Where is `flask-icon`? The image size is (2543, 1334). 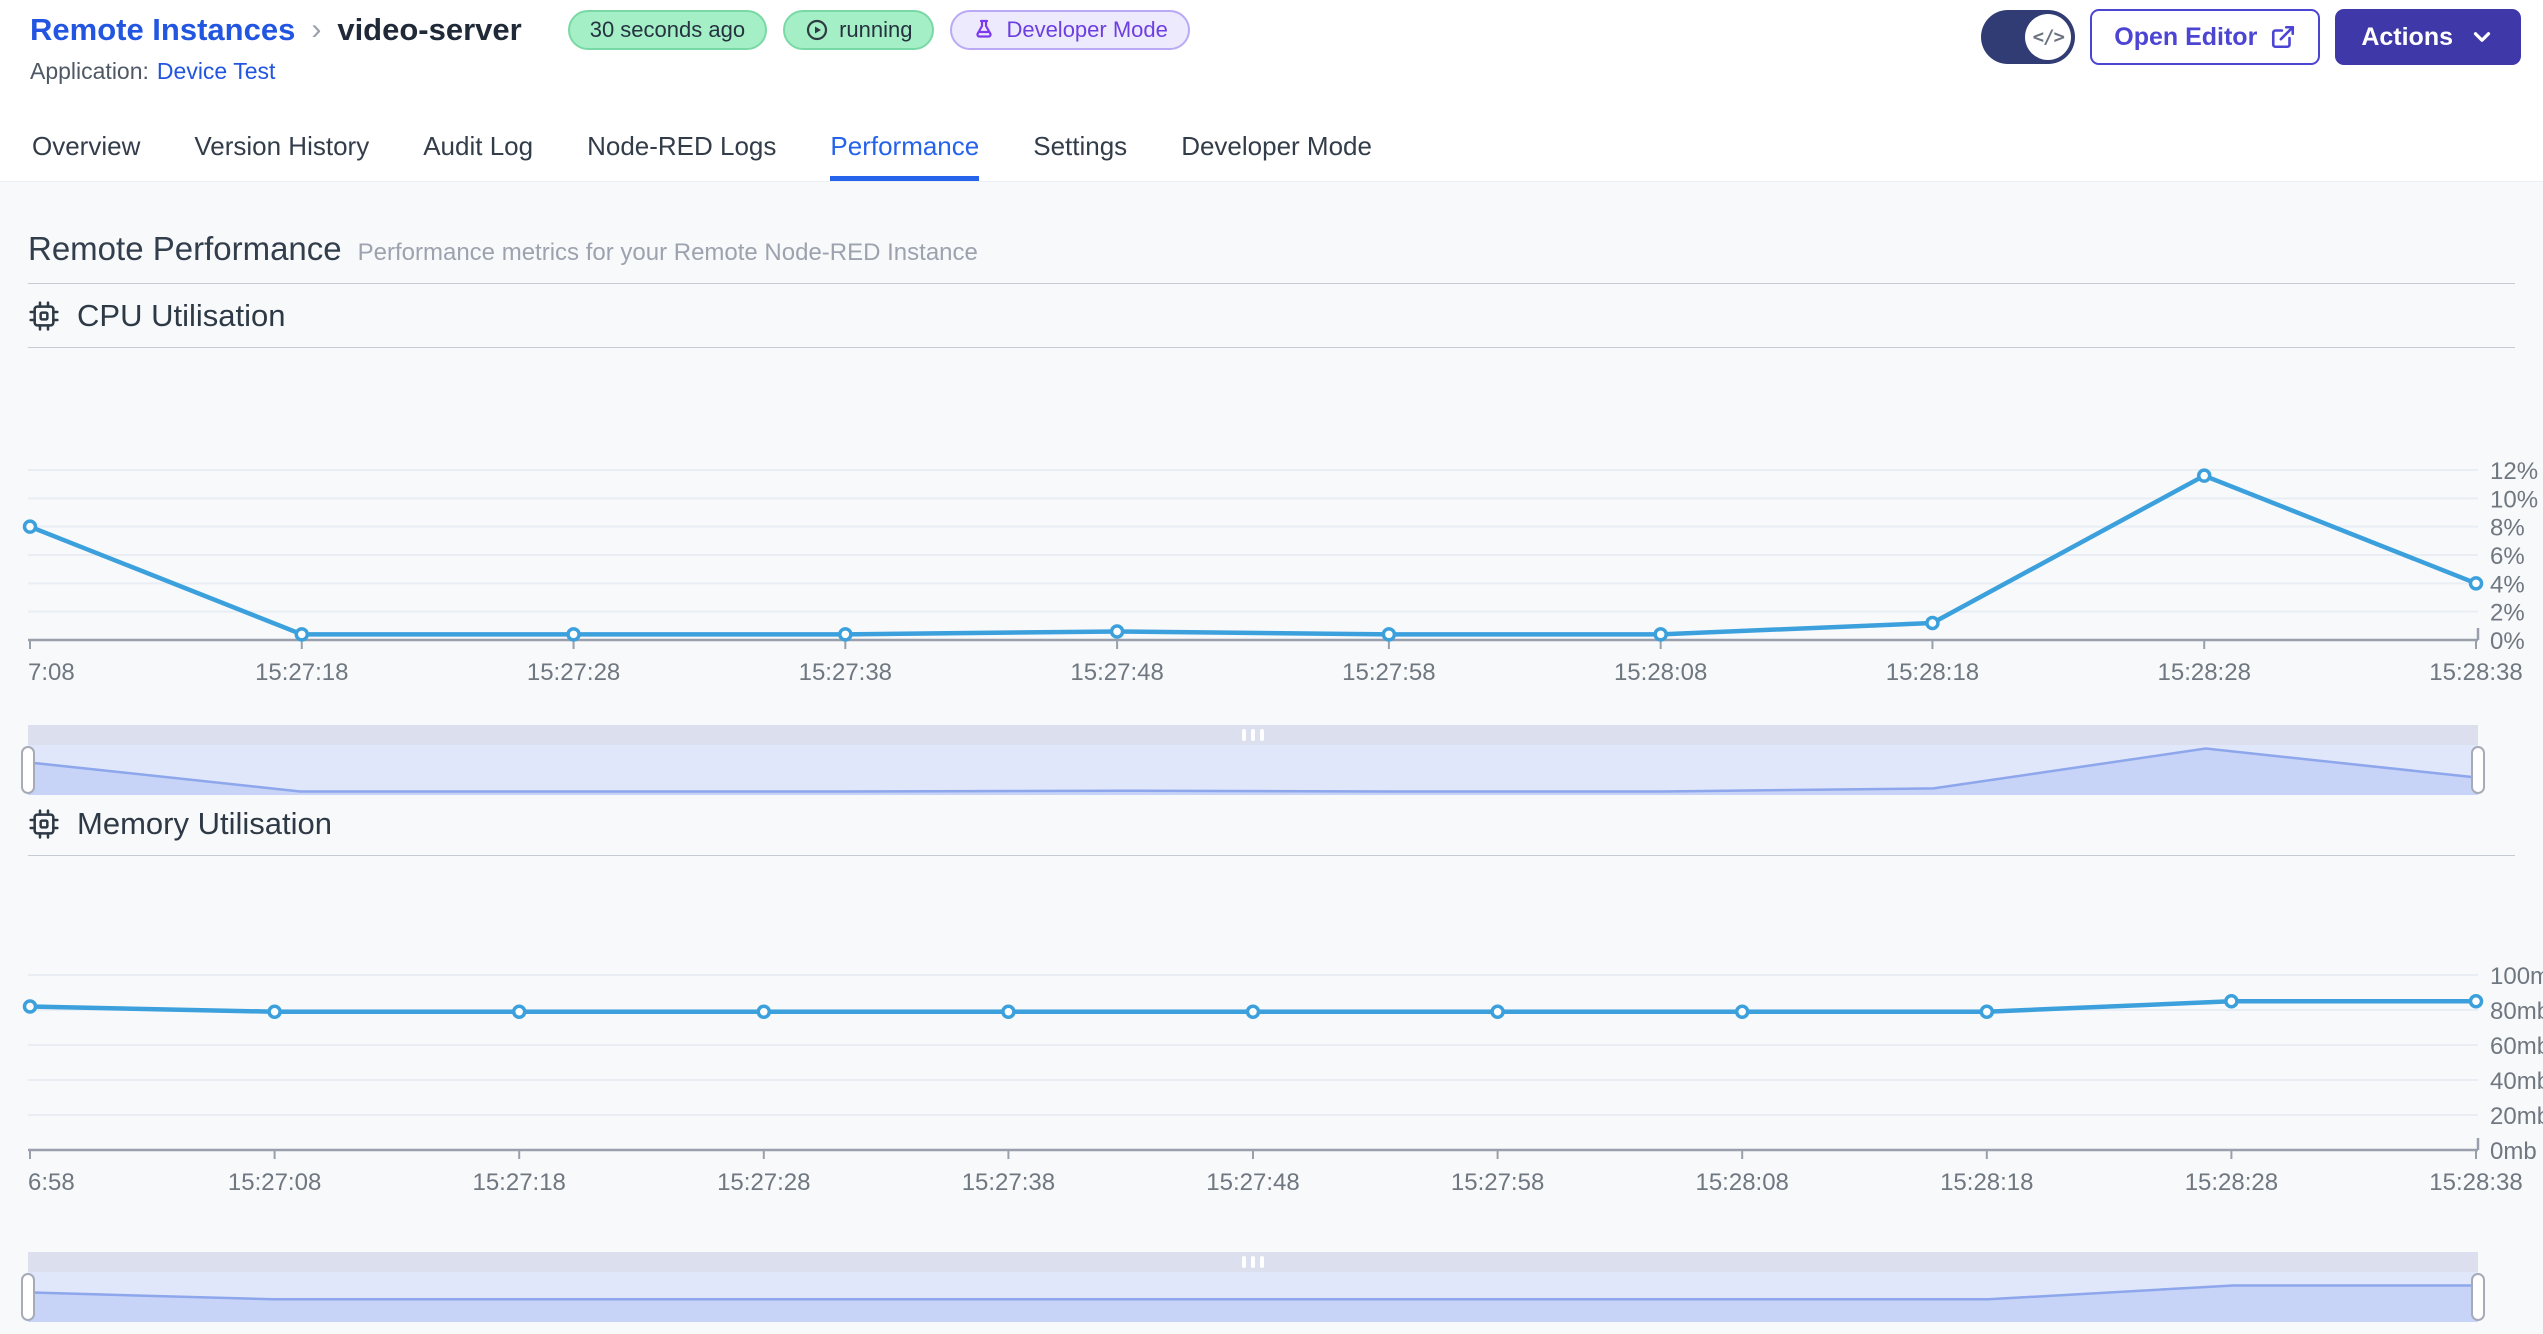
flask-icon is located at coordinates (984, 28).